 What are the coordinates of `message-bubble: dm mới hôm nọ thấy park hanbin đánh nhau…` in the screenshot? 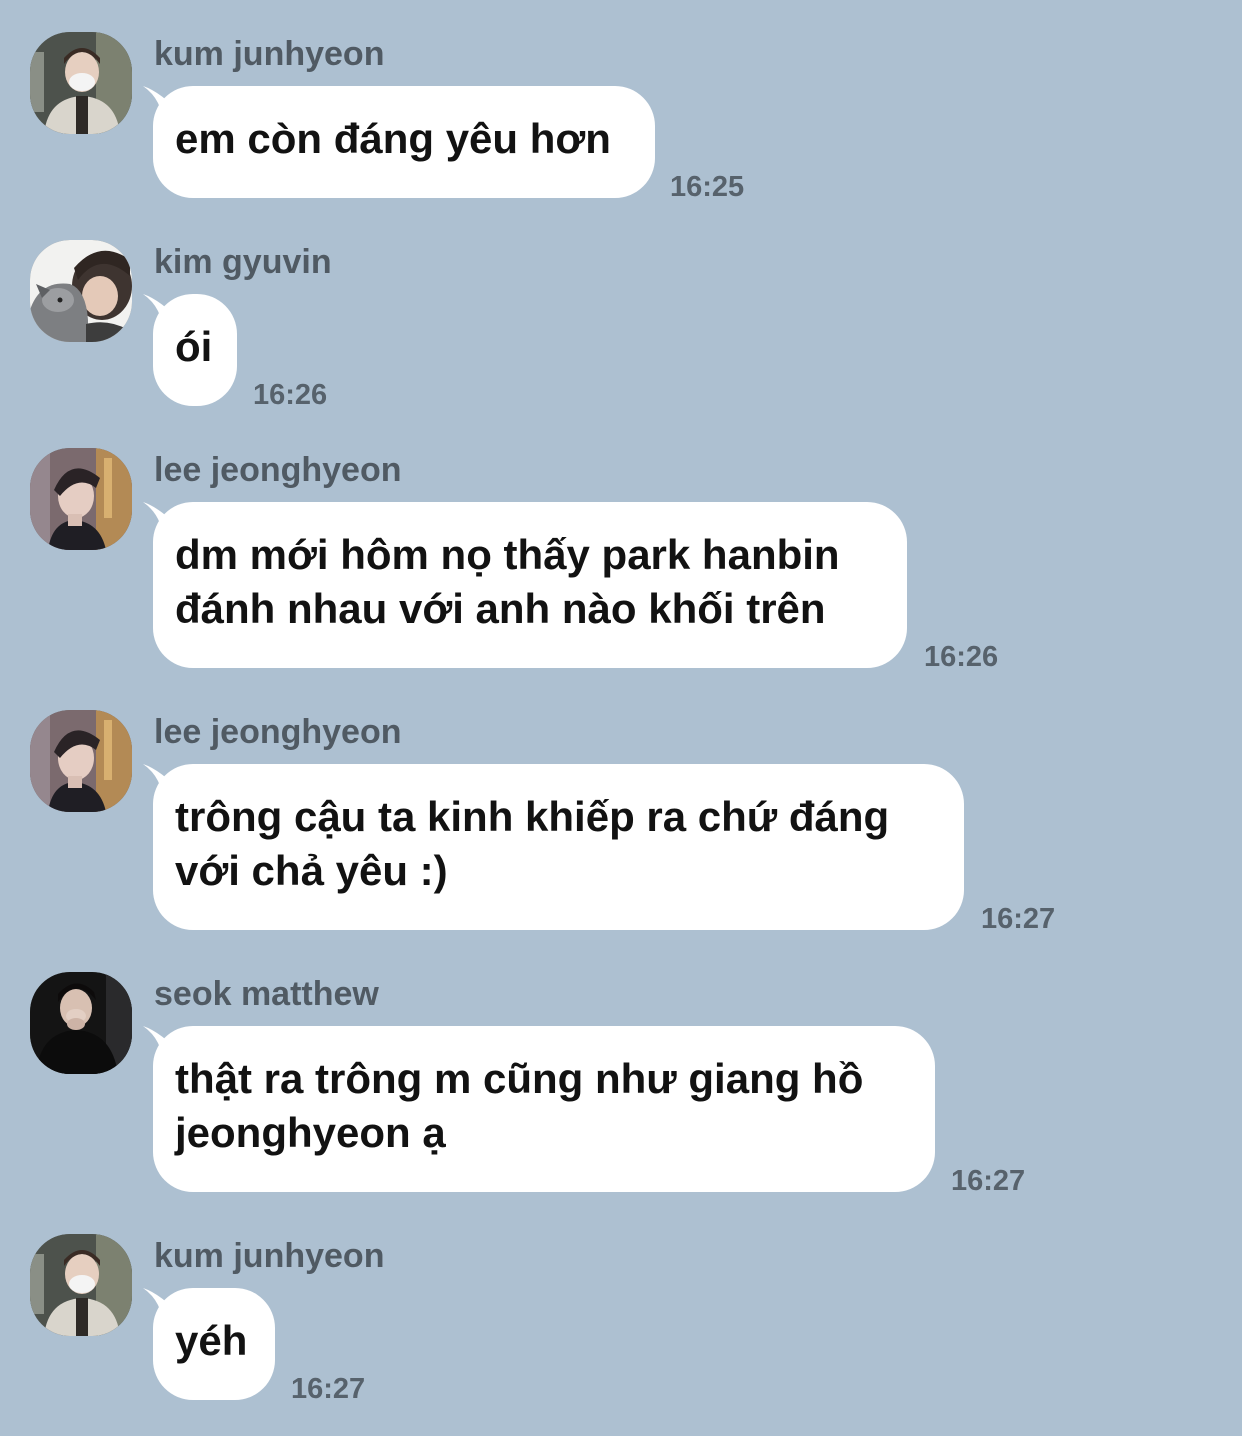 It's located at (525, 585).